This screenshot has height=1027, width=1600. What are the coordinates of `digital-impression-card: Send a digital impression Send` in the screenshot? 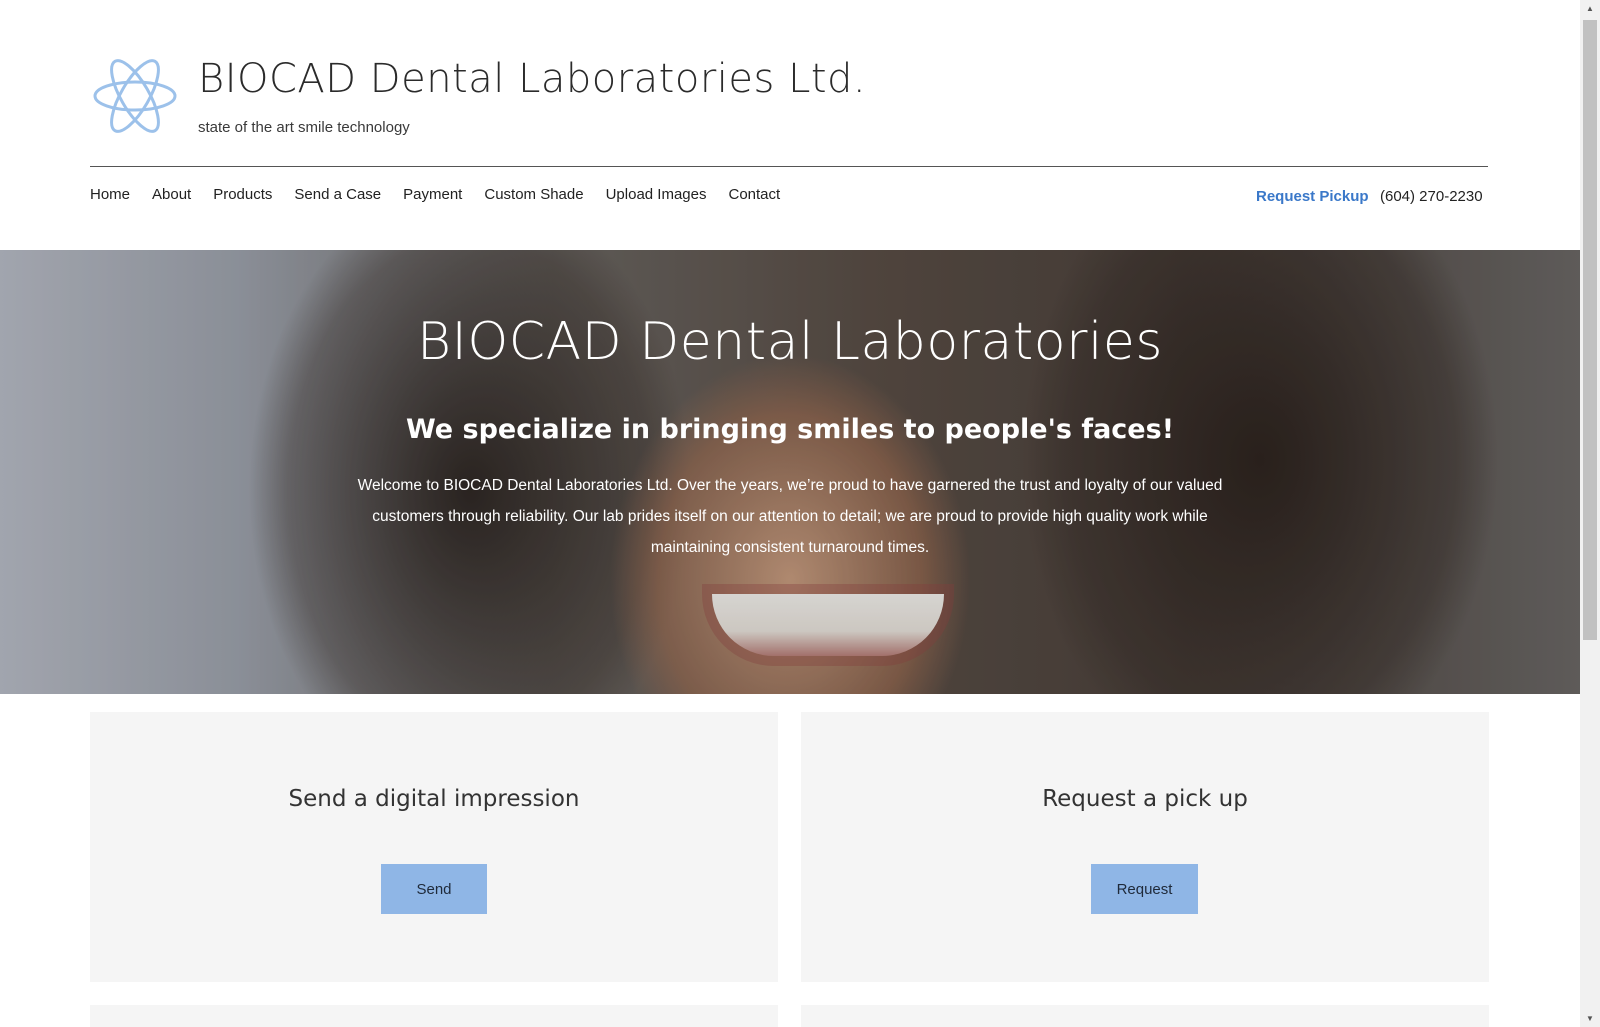 It's located at (434, 847).